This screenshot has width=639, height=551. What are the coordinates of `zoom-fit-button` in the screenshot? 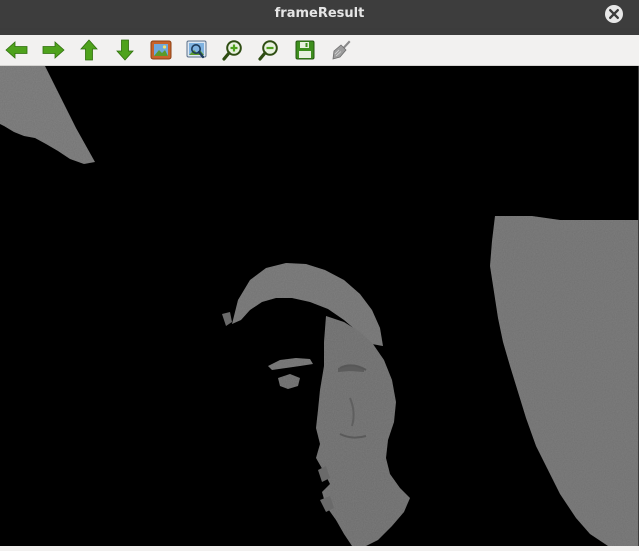 It's located at (161, 50).